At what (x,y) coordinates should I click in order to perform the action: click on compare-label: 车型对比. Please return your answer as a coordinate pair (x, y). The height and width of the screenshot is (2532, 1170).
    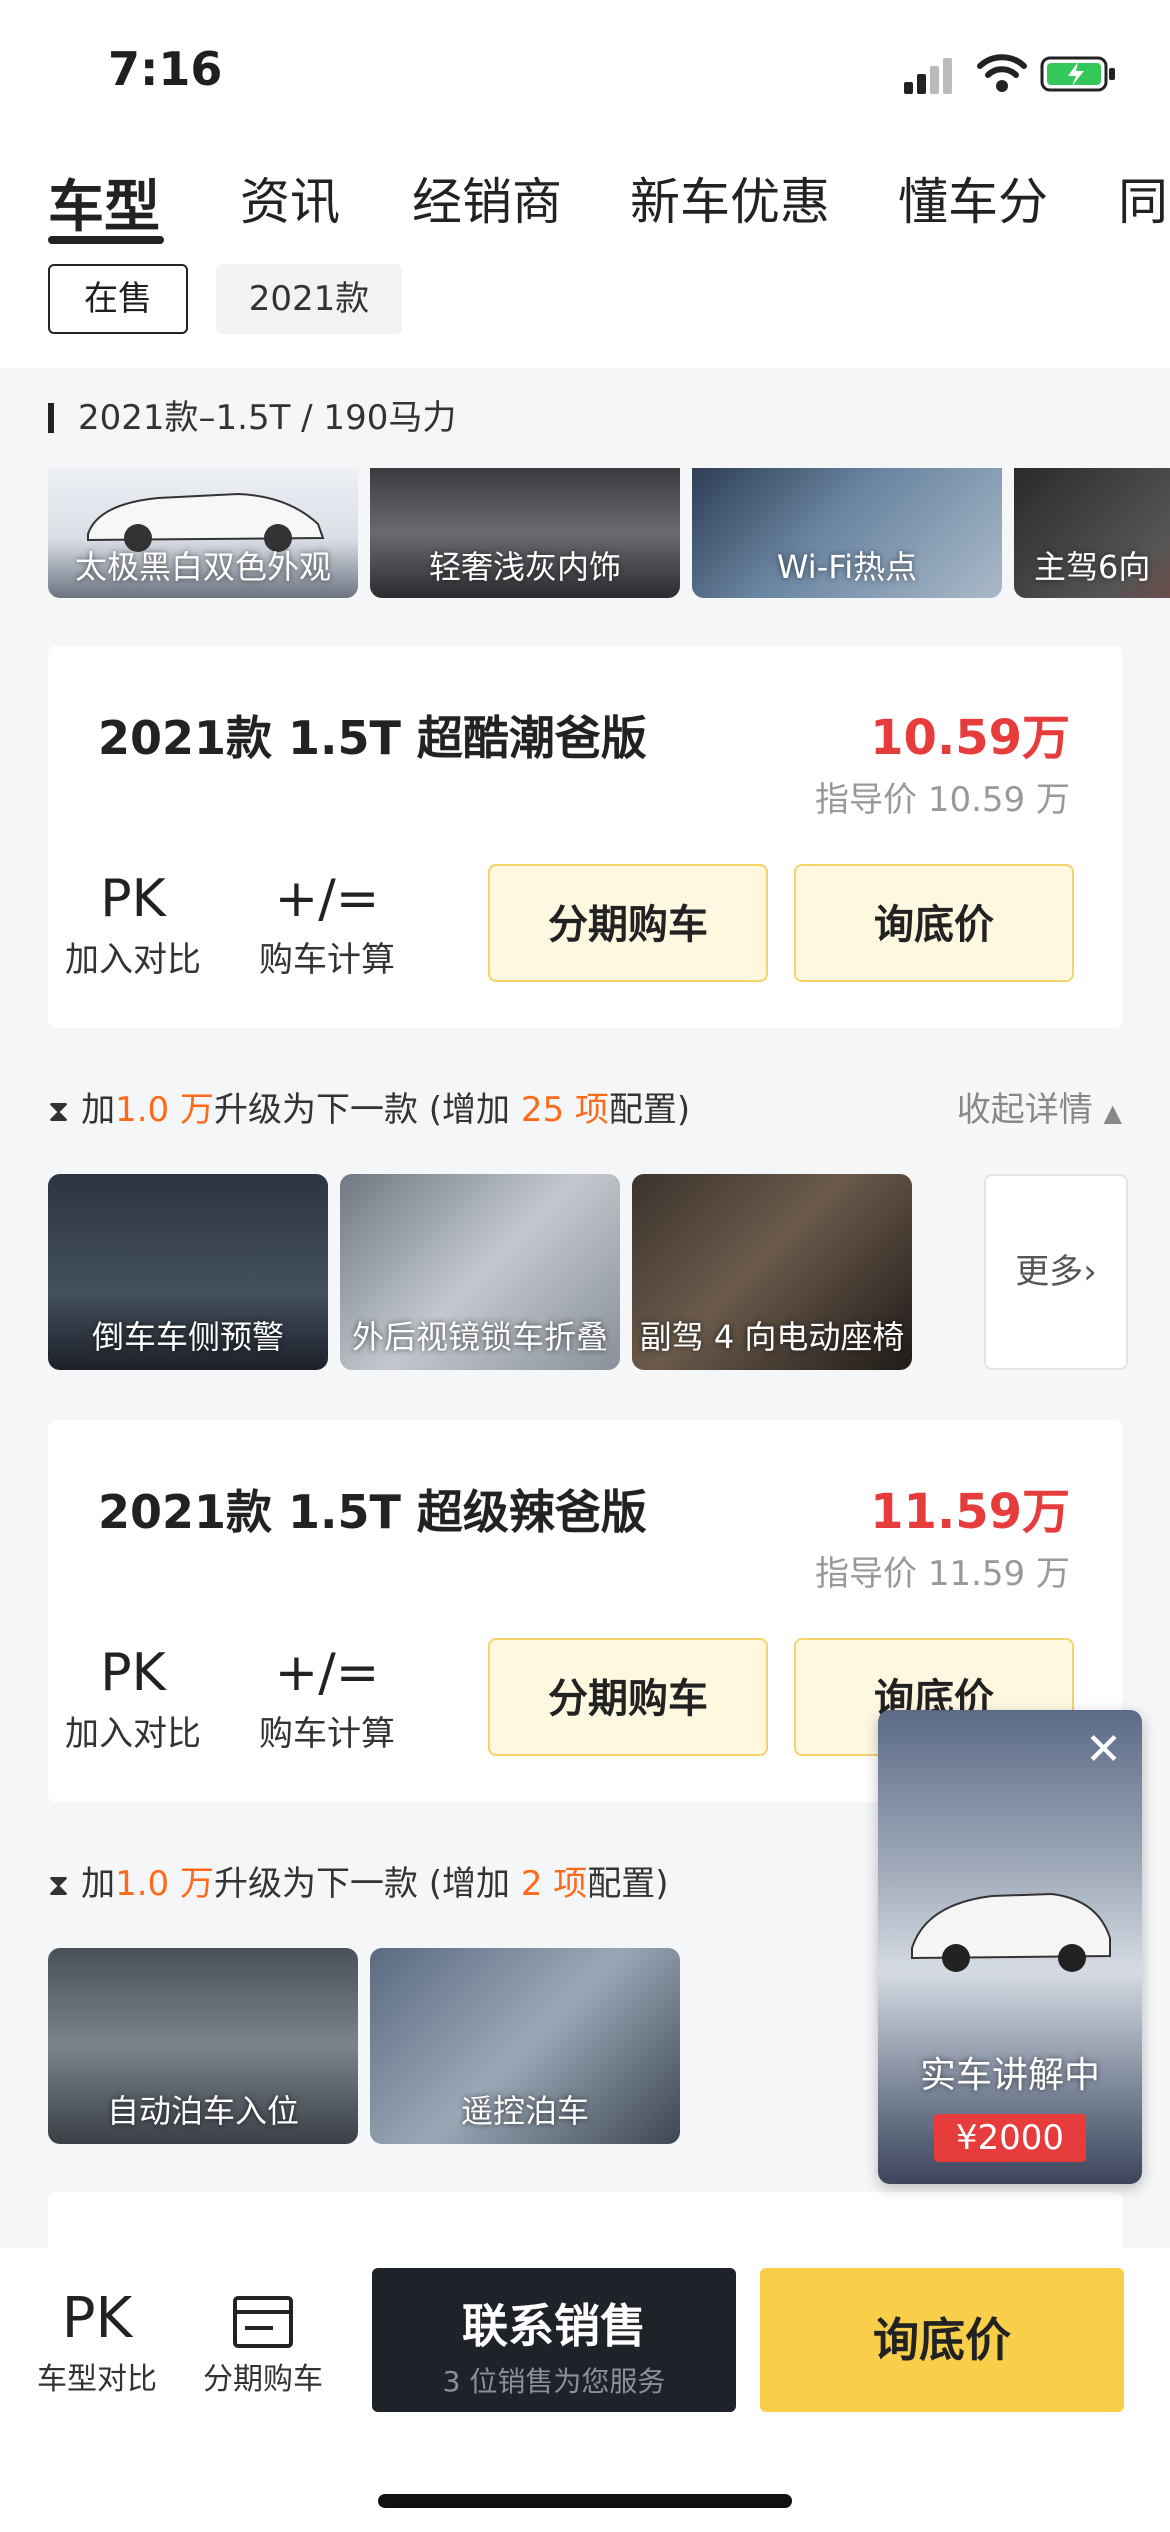
    Looking at the image, I should click on (97, 2379).